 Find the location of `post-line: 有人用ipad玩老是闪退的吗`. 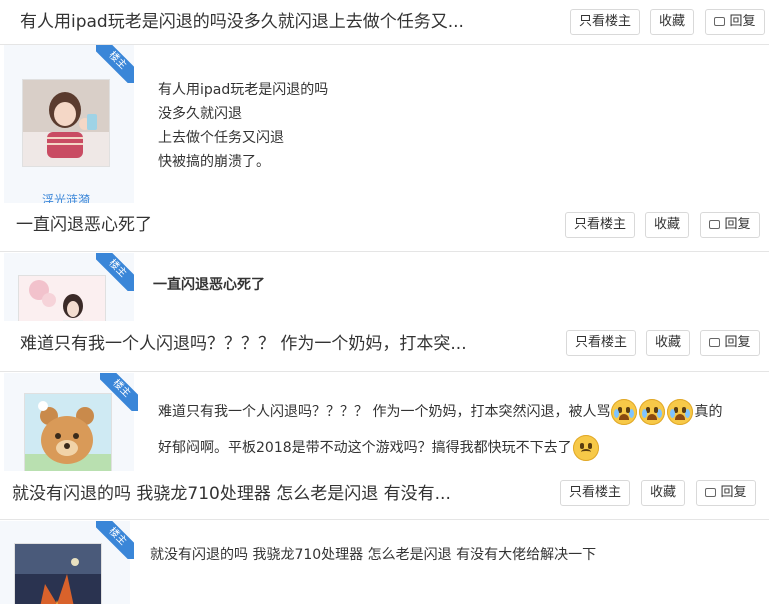

post-line: 有人用ipad玩老是闪退的吗 is located at coordinates (243, 90).